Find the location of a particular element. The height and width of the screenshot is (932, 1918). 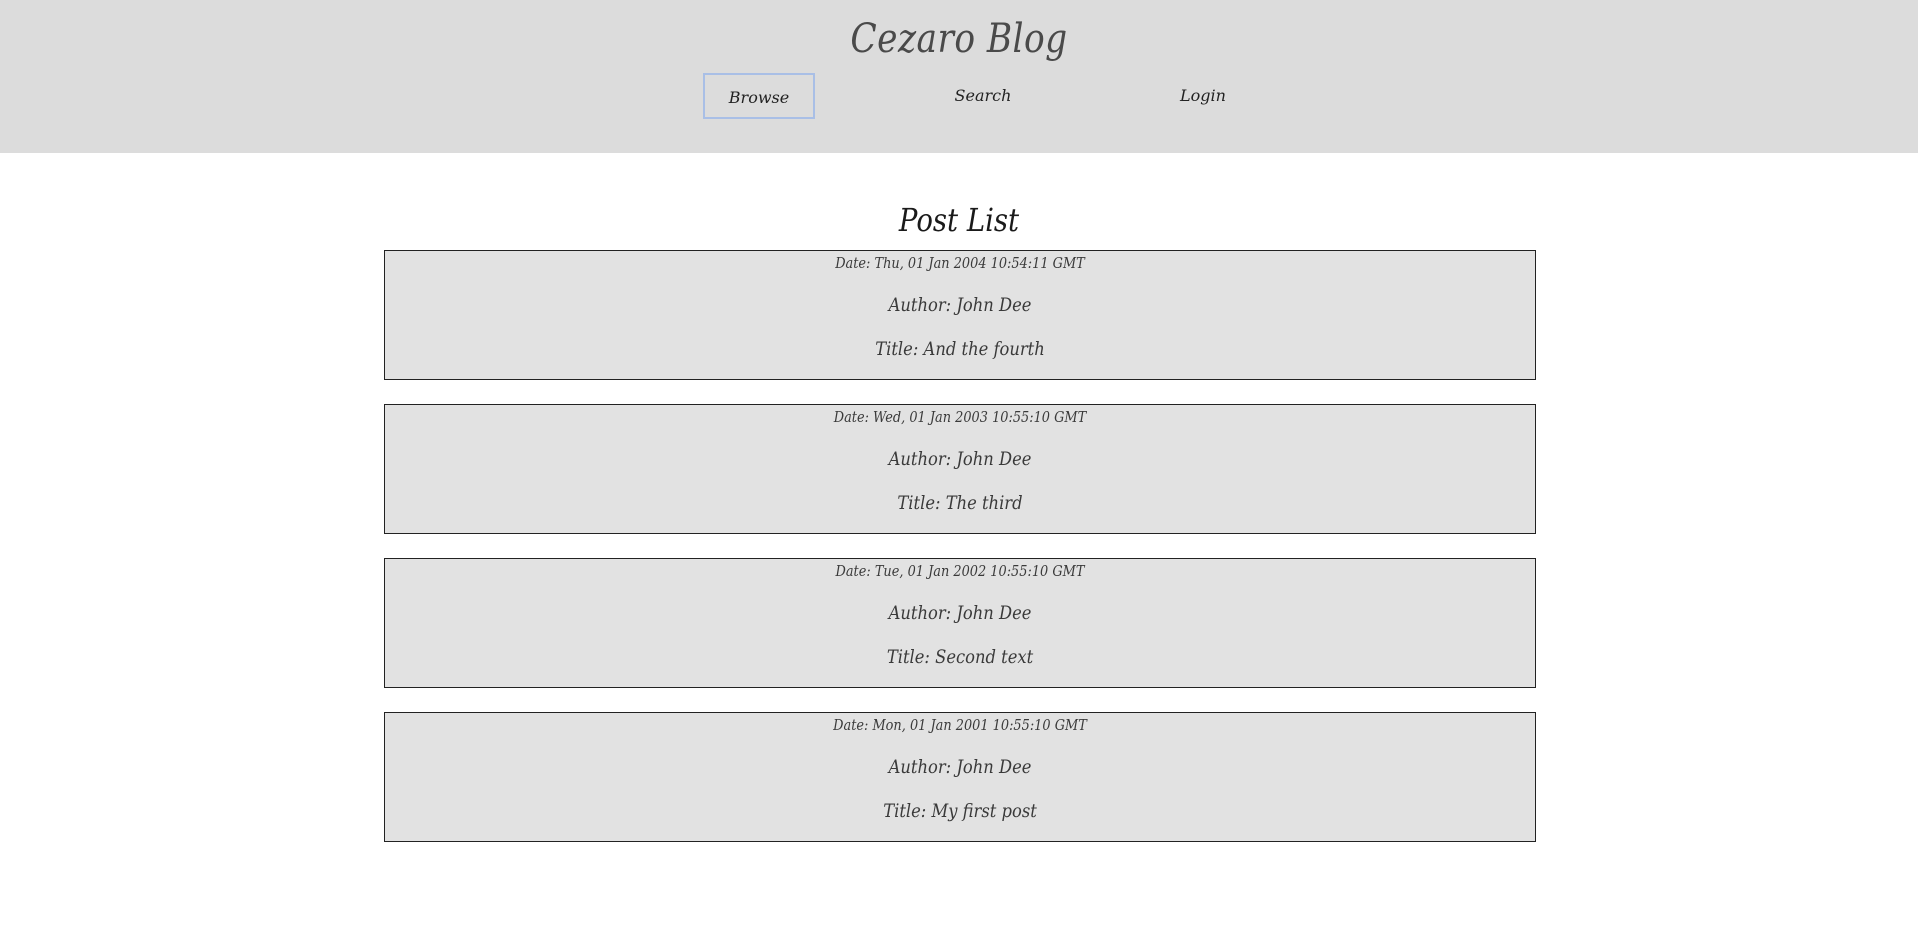

site-title: Cezaro Blog is located at coordinates (959, 39).